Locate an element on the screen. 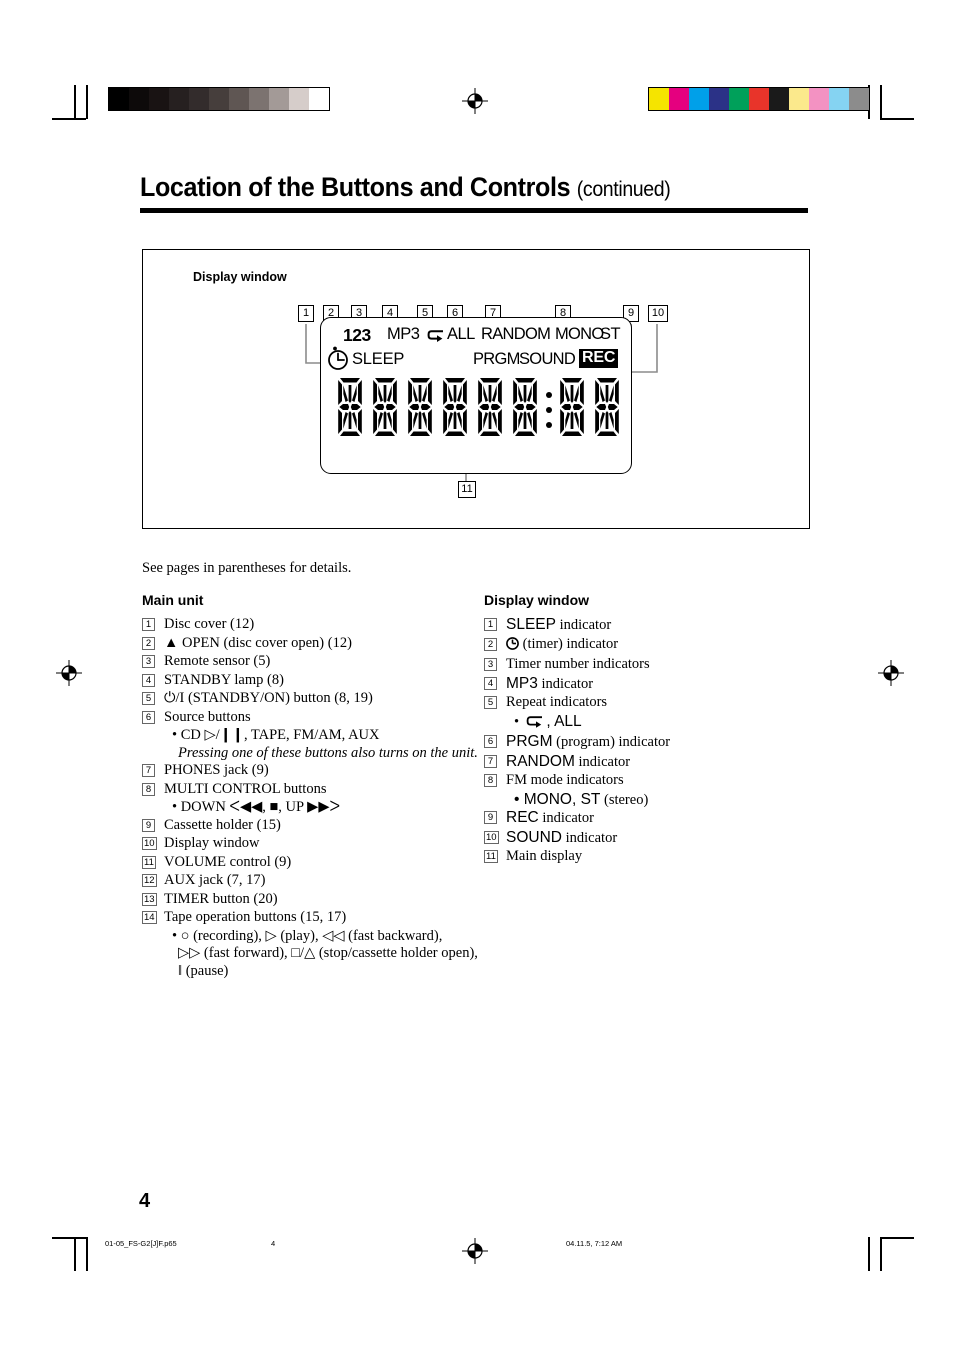 The width and height of the screenshot is (954, 1353). crop-mark-bl-v is located at coordinates (75, 1254).